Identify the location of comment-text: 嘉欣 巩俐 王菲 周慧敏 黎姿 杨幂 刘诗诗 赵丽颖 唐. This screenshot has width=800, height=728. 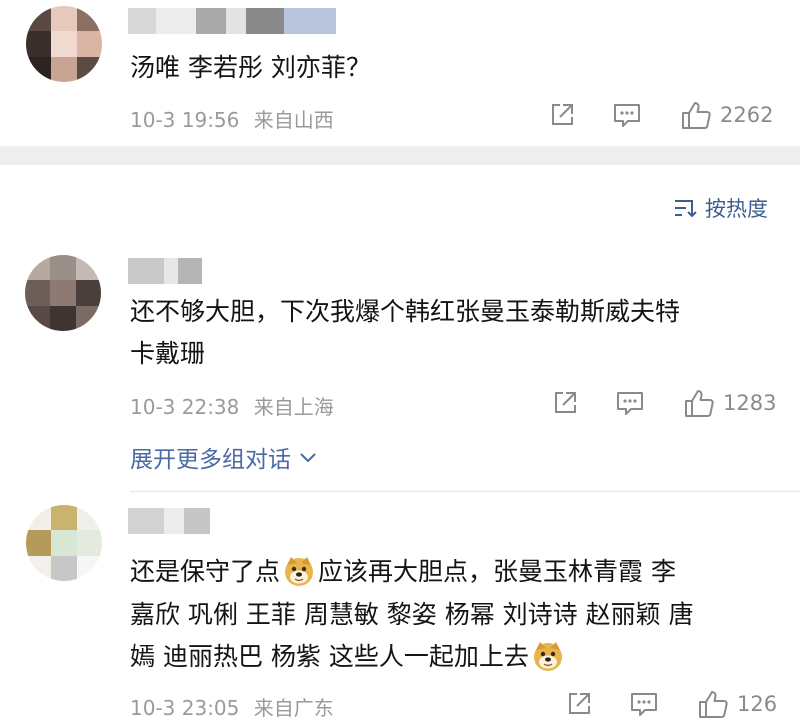
(412, 614).